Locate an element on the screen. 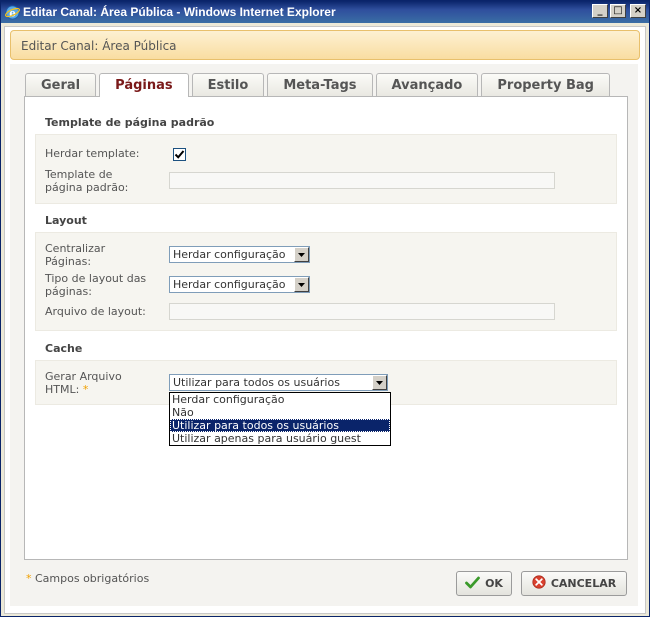 The width and height of the screenshot is (650, 617). template-label-line2: página padrão: is located at coordinates (87, 187).